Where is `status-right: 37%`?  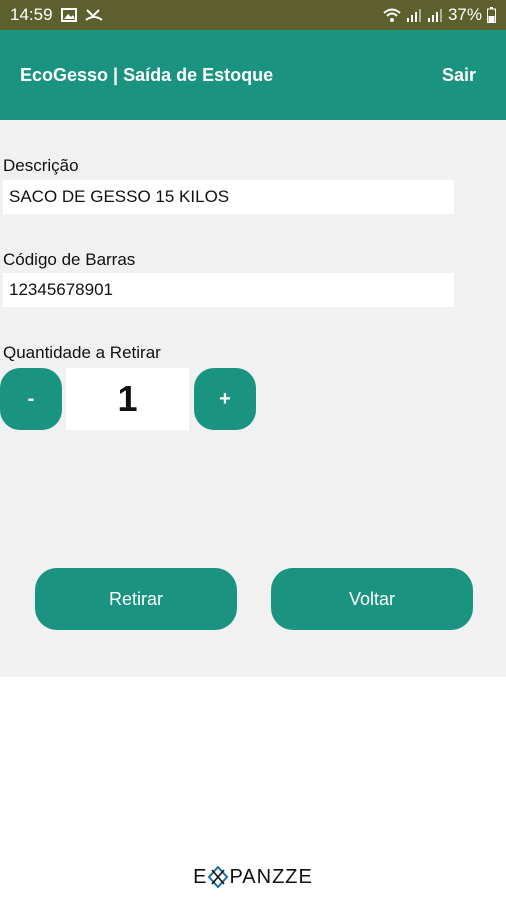
status-right: 37% is located at coordinates (439, 15).